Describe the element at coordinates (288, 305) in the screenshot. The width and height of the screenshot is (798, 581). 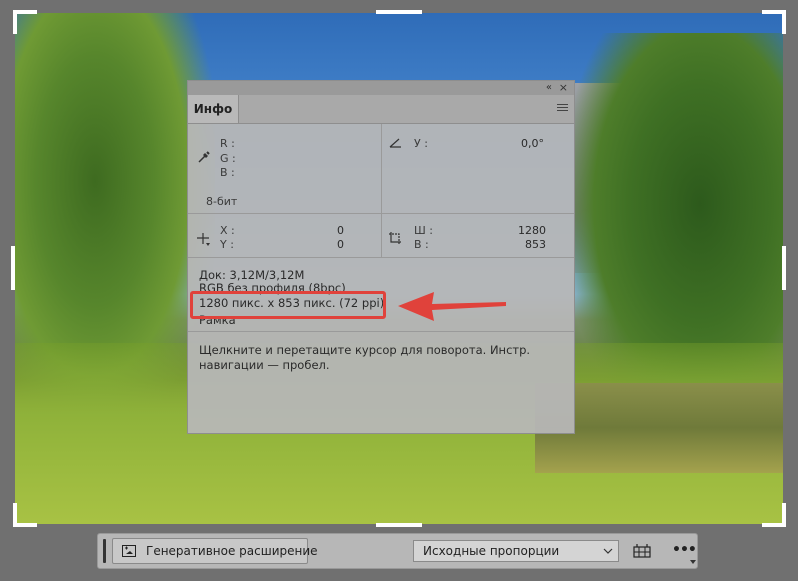
I see `annotation-highlight-box` at that location.